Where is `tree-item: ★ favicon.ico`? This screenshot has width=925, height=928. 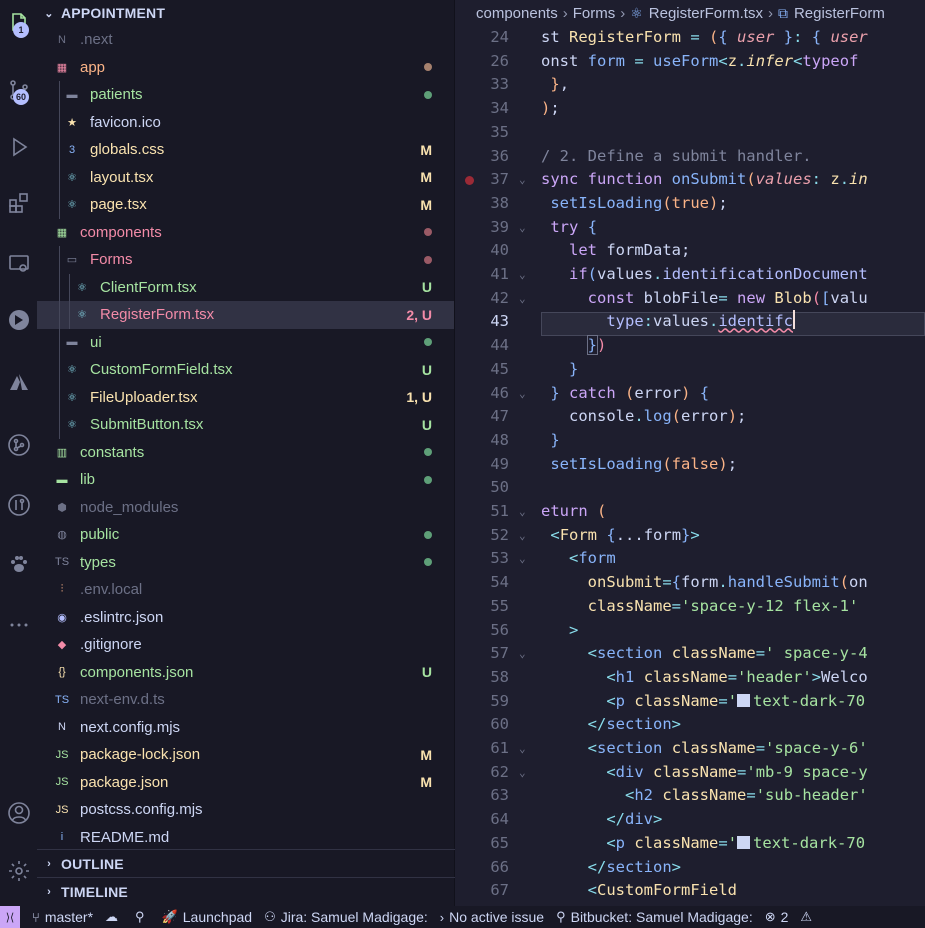
tree-item: ★ favicon.ico is located at coordinates (245, 122).